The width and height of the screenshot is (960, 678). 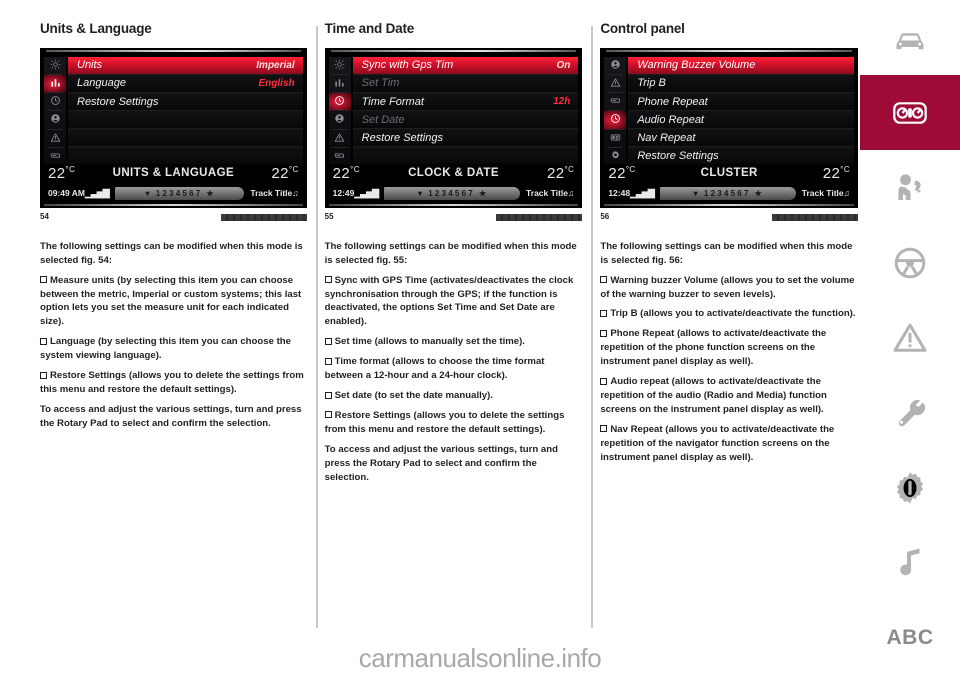 What do you see at coordinates (329, 216) in the screenshot?
I see `figure-number: 55` at bounding box center [329, 216].